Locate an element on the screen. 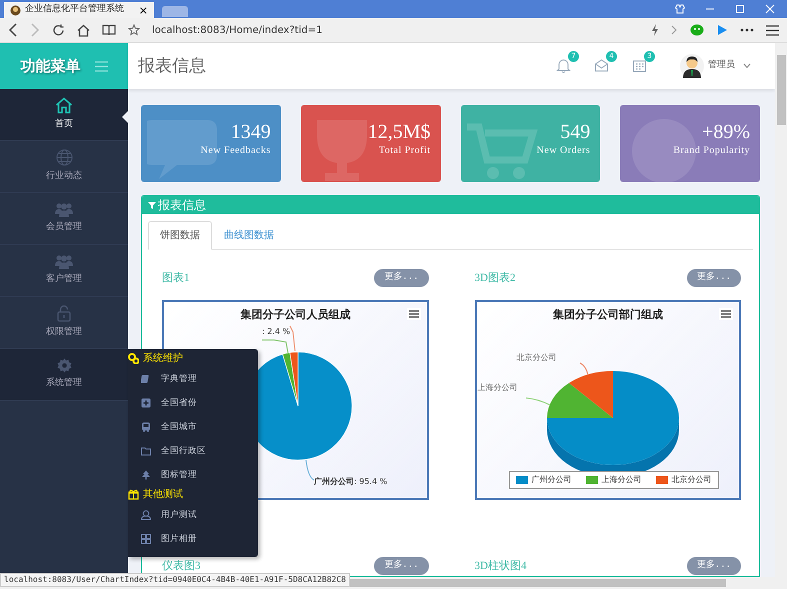 The width and height of the screenshot is (787, 589). tab: 饼图数据 is located at coordinates (180, 235).